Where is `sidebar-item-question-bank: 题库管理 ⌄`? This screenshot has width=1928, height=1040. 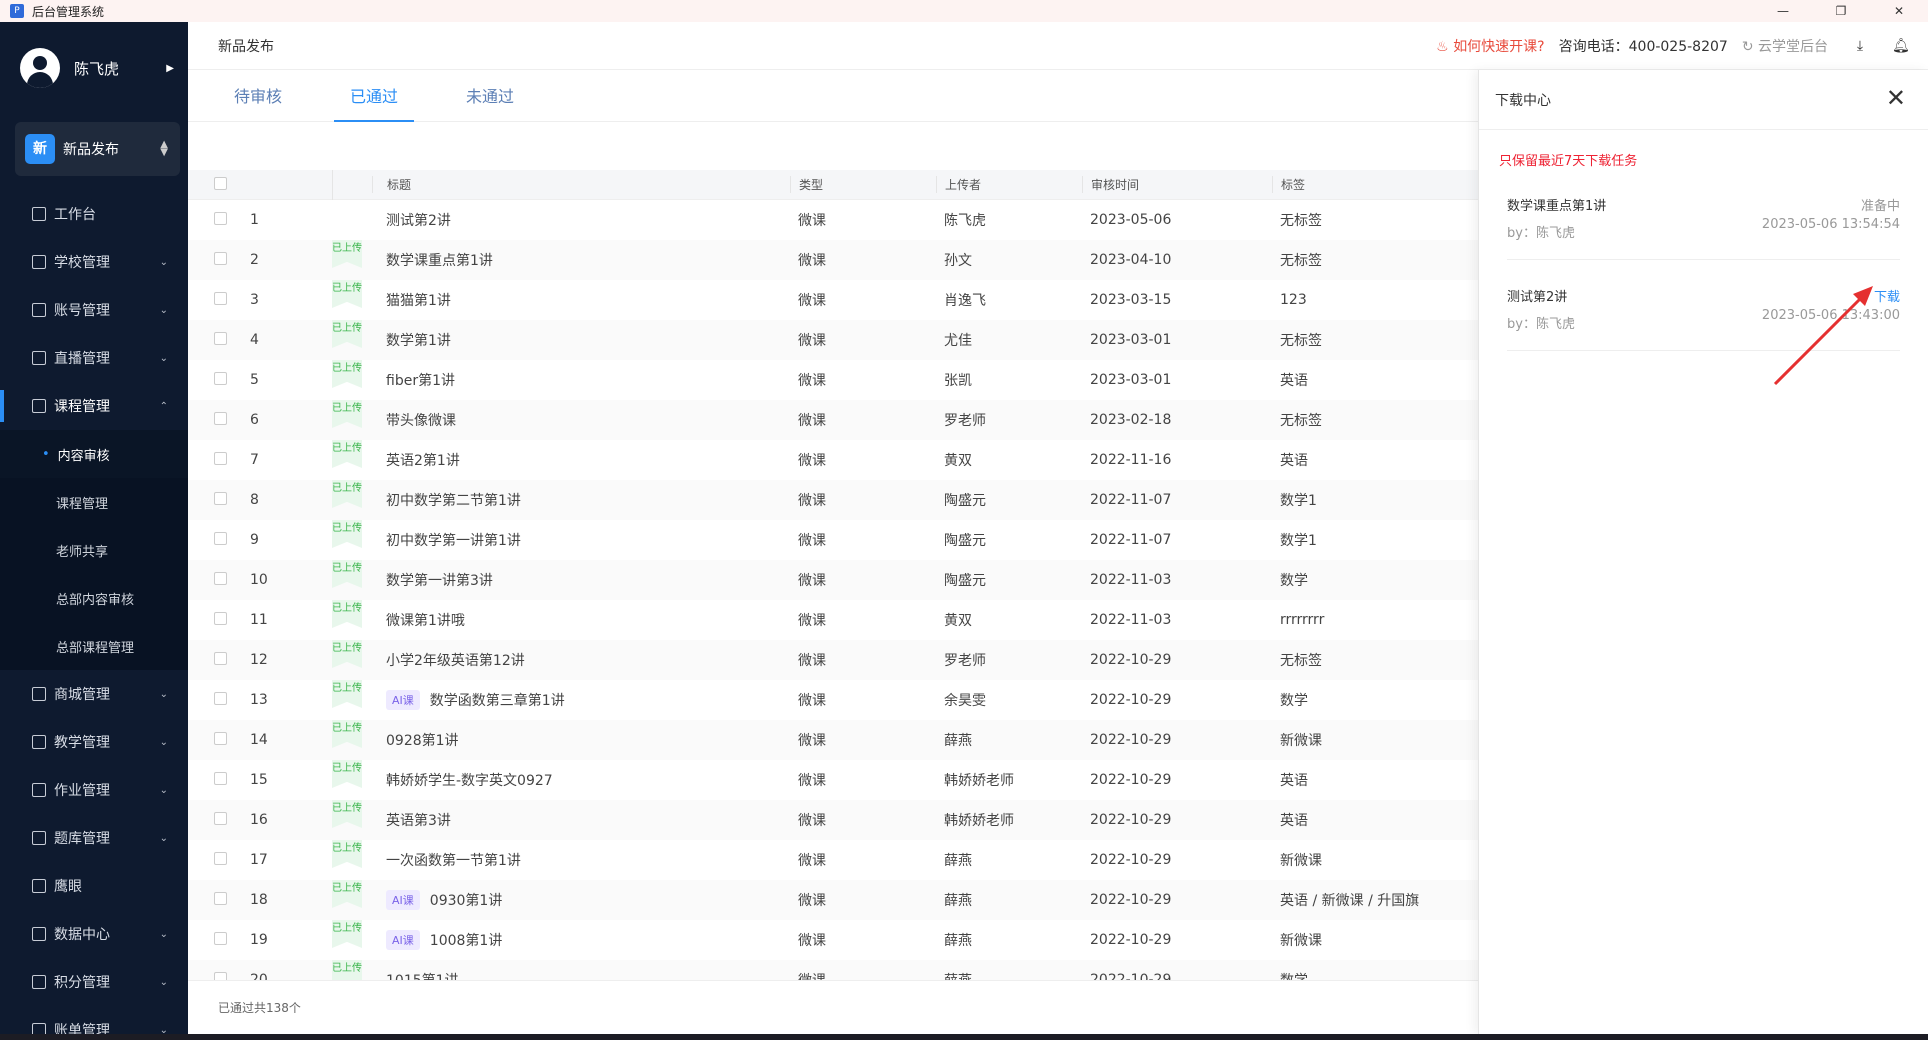 sidebar-item-question-bank: 题库管理 ⌄ is located at coordinates (94, 838).